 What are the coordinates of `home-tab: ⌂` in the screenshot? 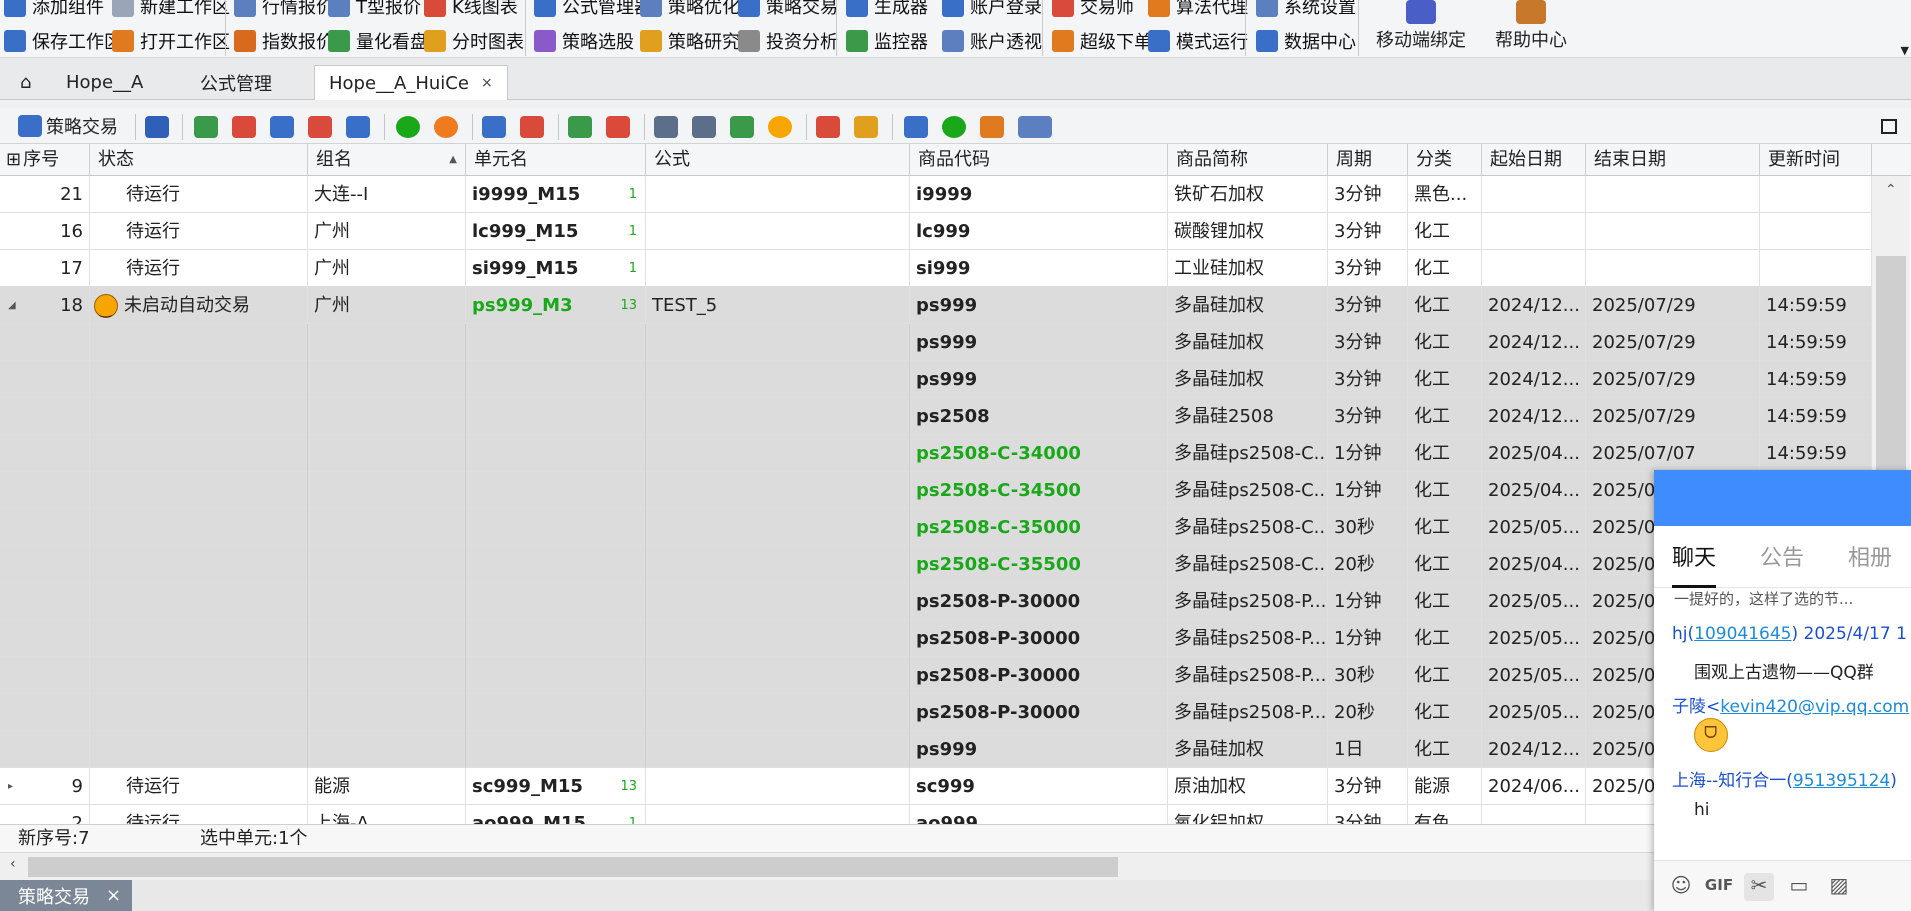 It's located at (25, 82).